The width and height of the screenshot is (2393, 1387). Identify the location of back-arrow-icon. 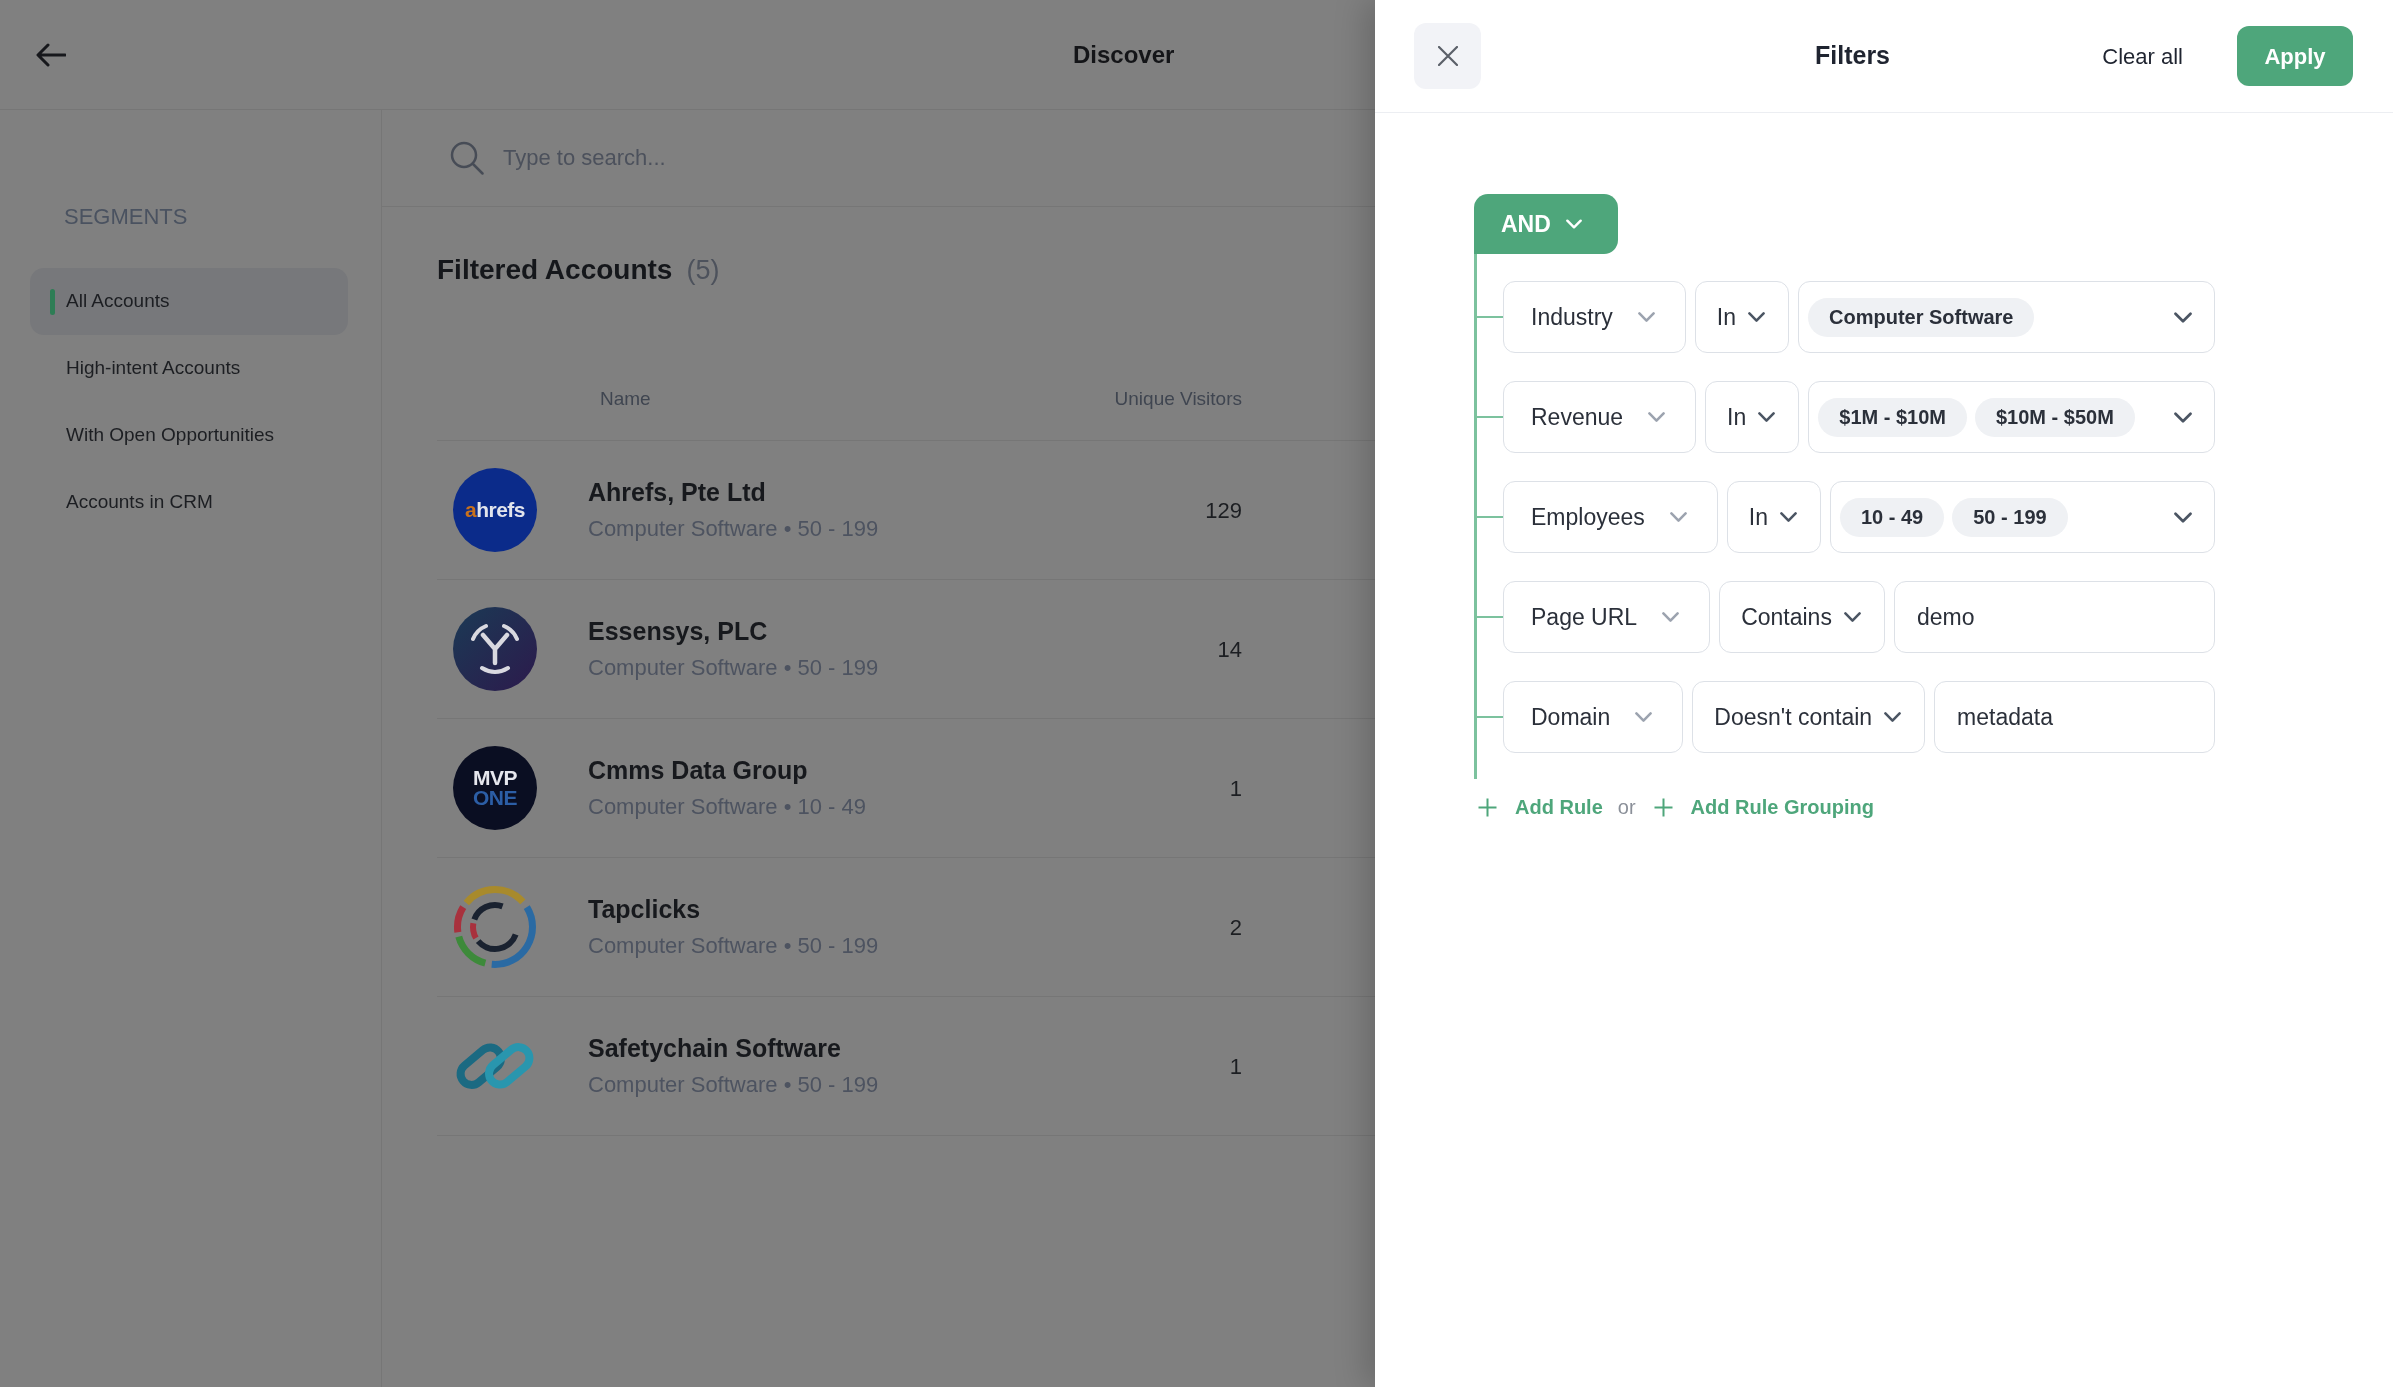
(51, 54).